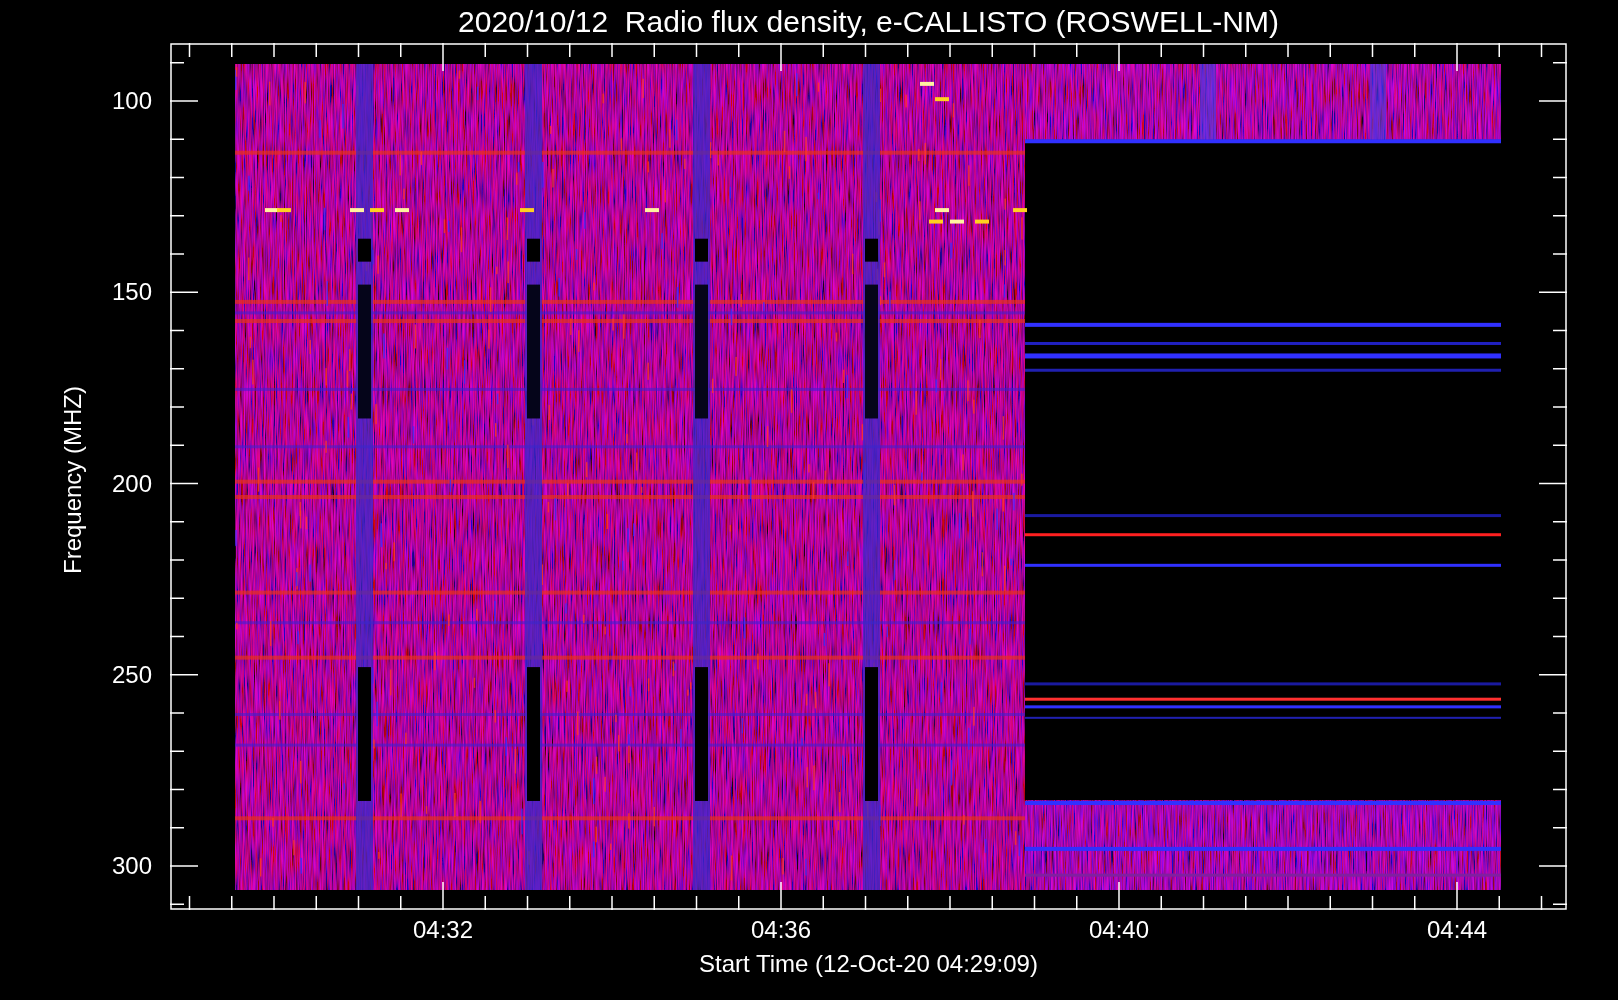 The height and width of the screenshot is (1000, 1618). Describe the element at coordinates (131, 292) in the screenshot. I see `y-tick-label: 150` at that location.